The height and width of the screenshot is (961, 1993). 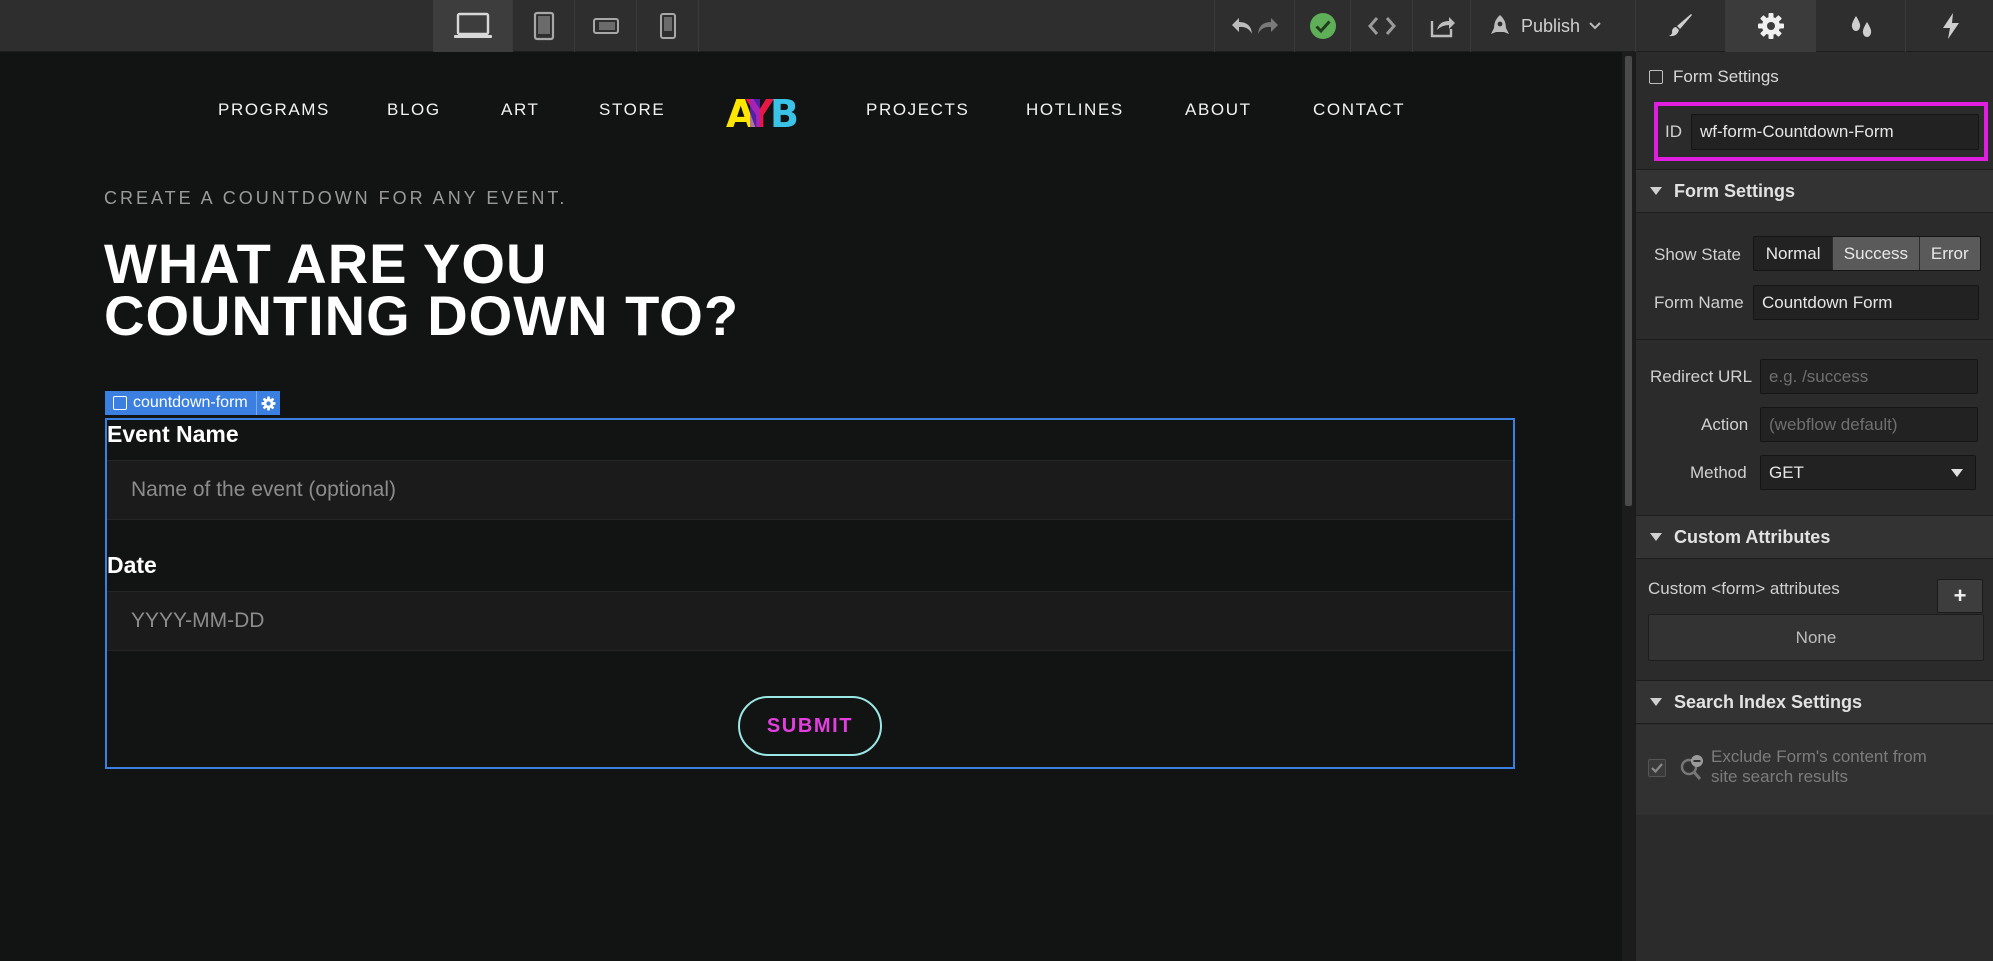 I want to click on page-headline: WHAT ARE YOU COUNTING DOWN TO?, so click(x=422, y=289).